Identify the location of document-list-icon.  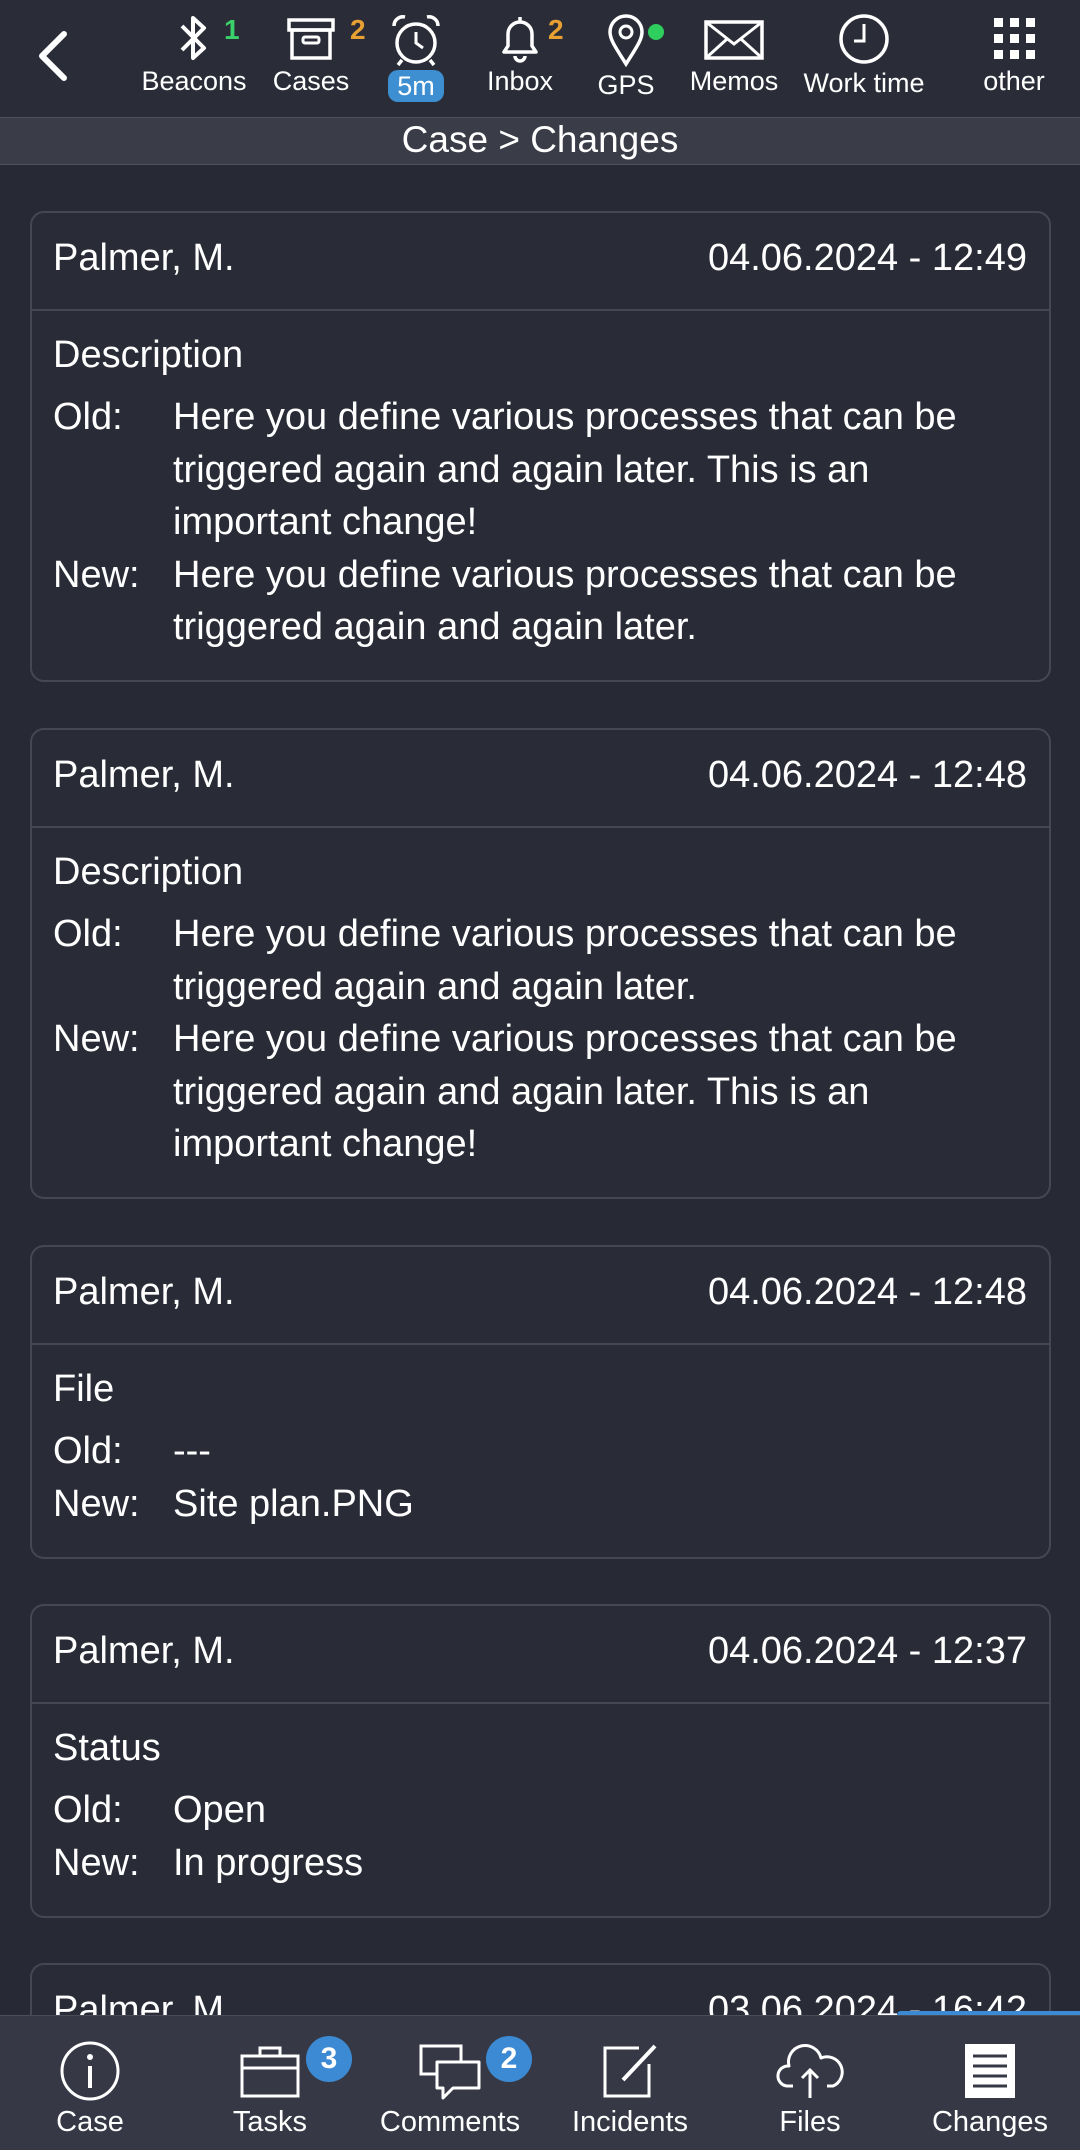
(990, 2071).